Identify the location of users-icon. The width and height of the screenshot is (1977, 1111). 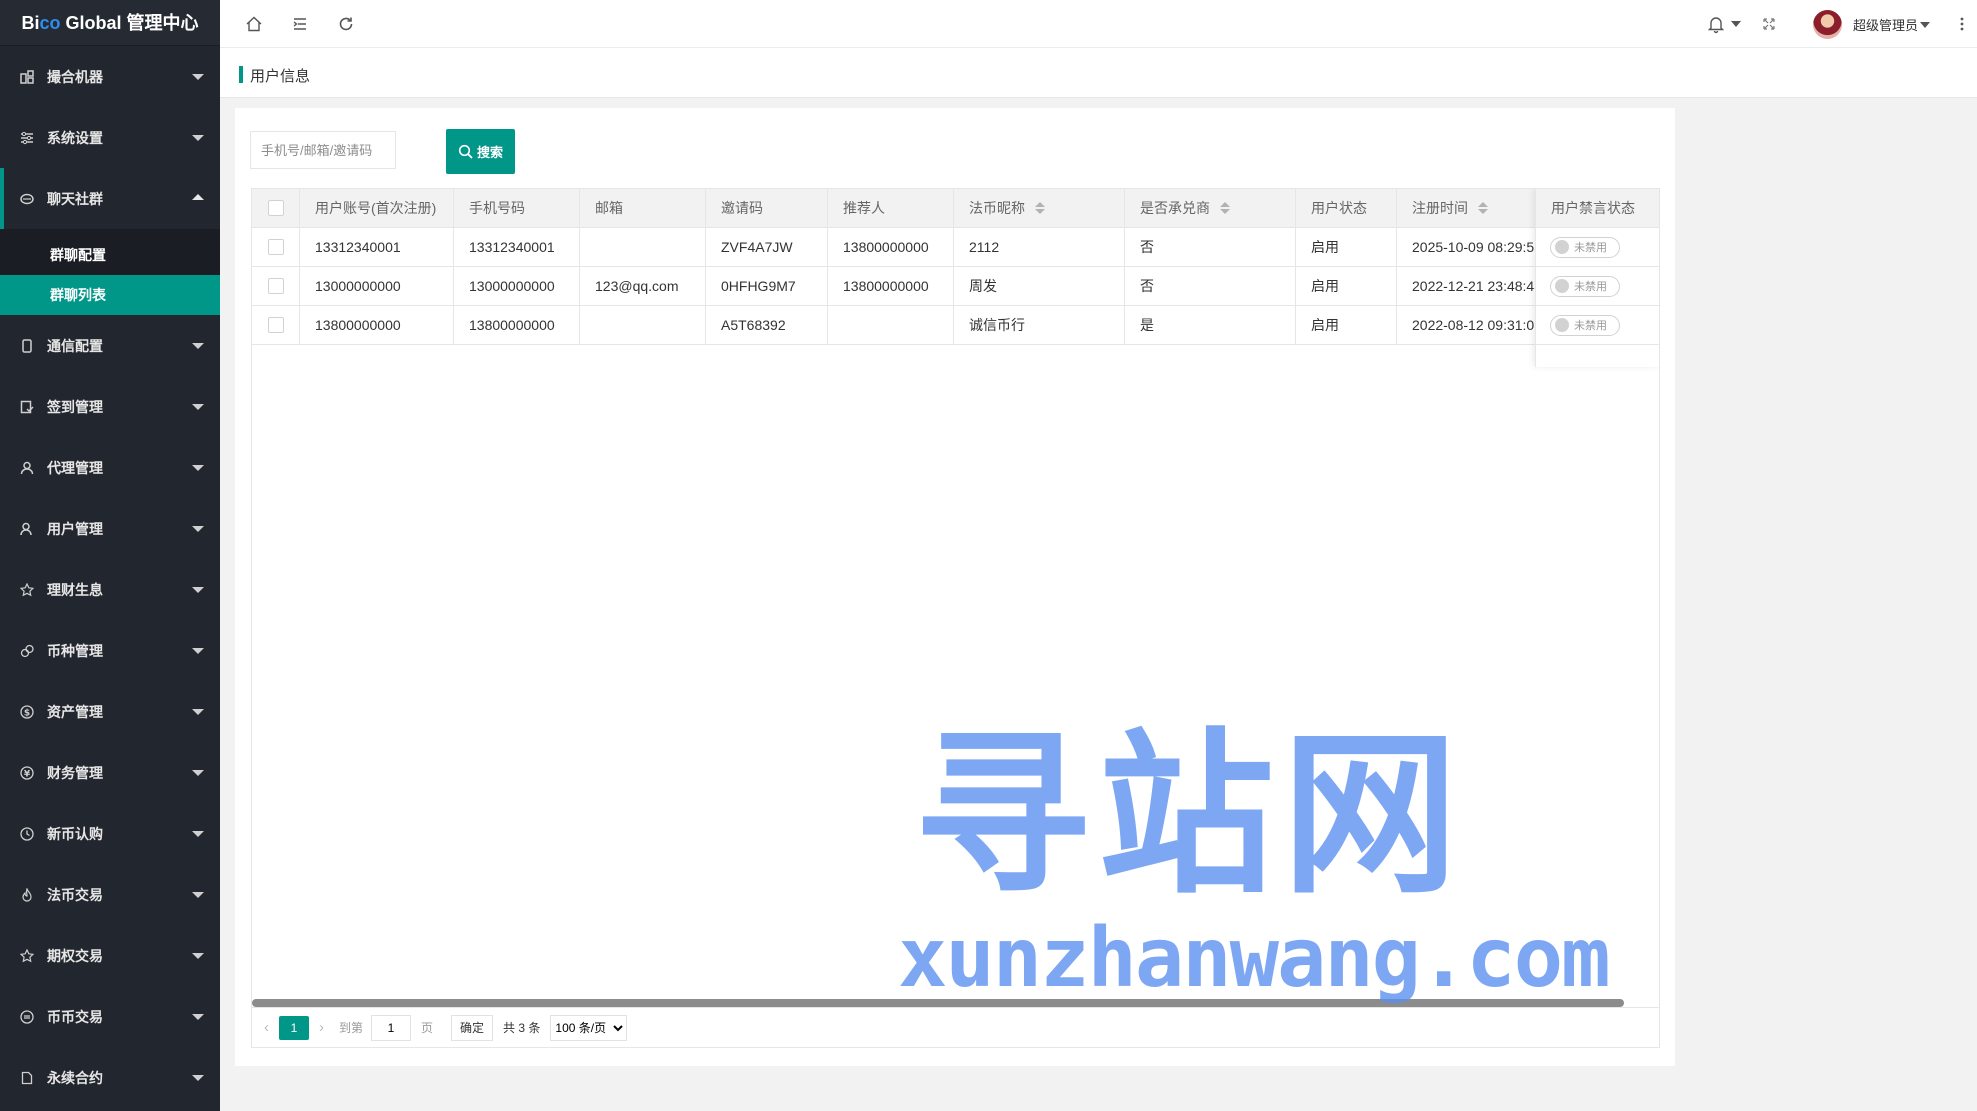
(27, 529).